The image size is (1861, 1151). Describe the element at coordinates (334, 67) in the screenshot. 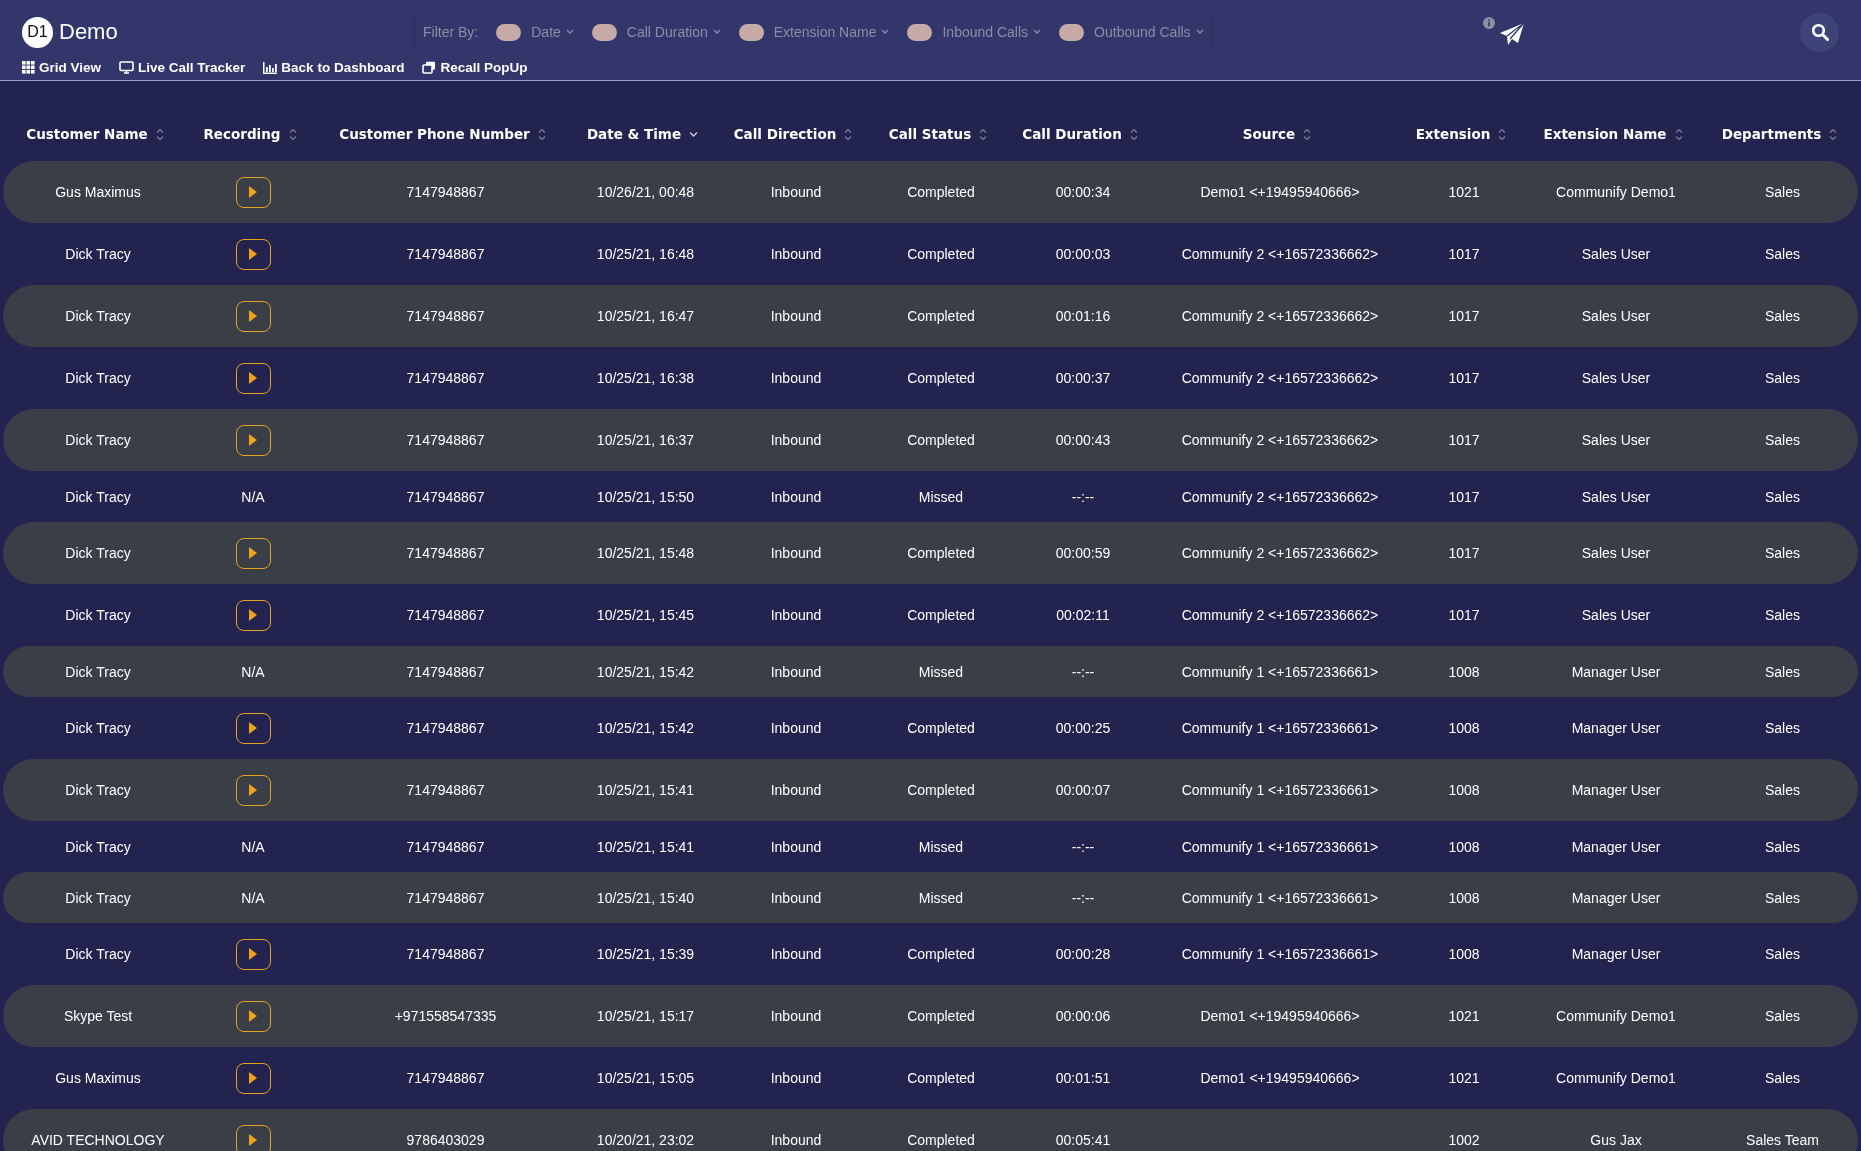

I see `nav-link: Back to Dashboard` at that location.